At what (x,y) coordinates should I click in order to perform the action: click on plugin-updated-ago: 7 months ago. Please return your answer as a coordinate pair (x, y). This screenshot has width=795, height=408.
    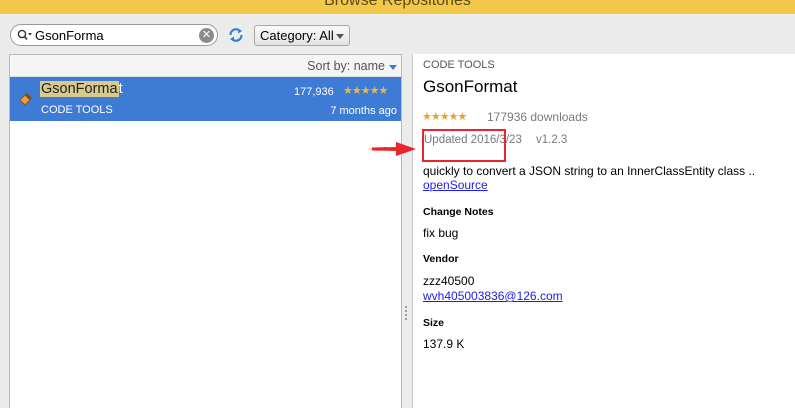
    Looking at the image, I should click on (363, 111).